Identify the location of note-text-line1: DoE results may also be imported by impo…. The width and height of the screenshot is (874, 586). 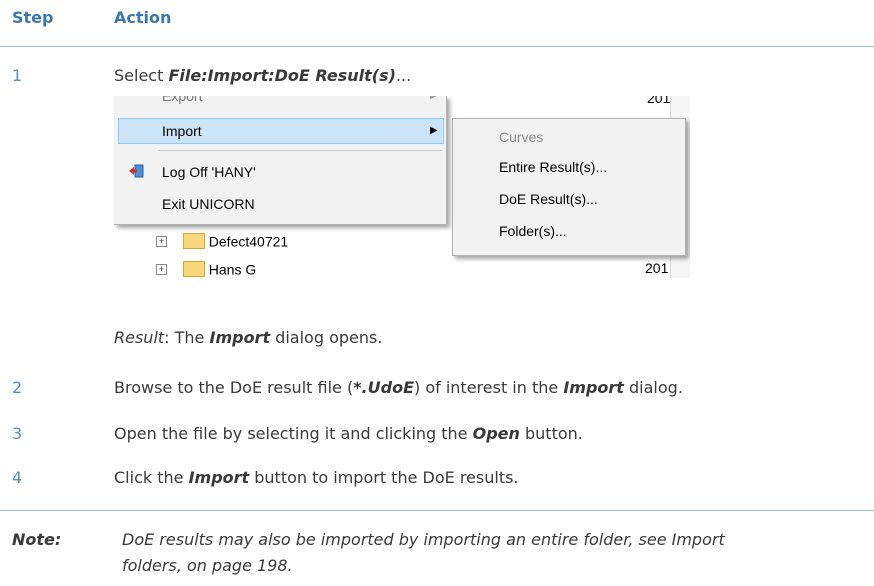
(423, 539).